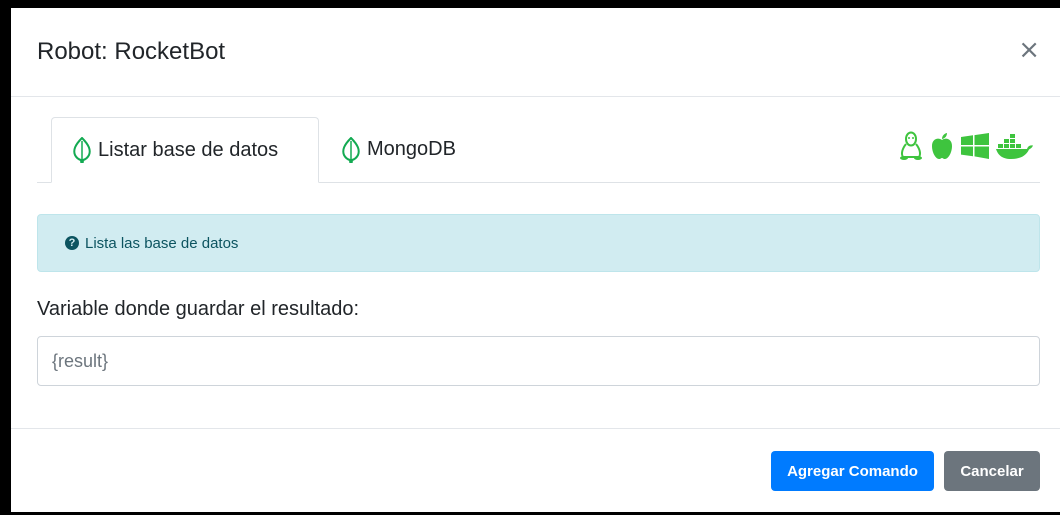  I want to click on alert-text: Lista las base de datos, so click(162, 243).